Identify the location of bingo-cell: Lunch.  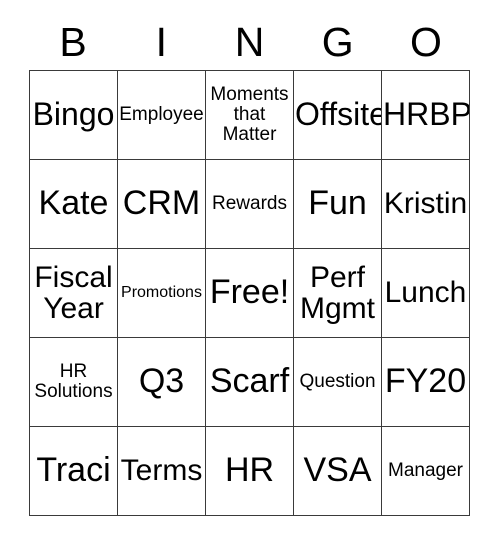
(426, 293).